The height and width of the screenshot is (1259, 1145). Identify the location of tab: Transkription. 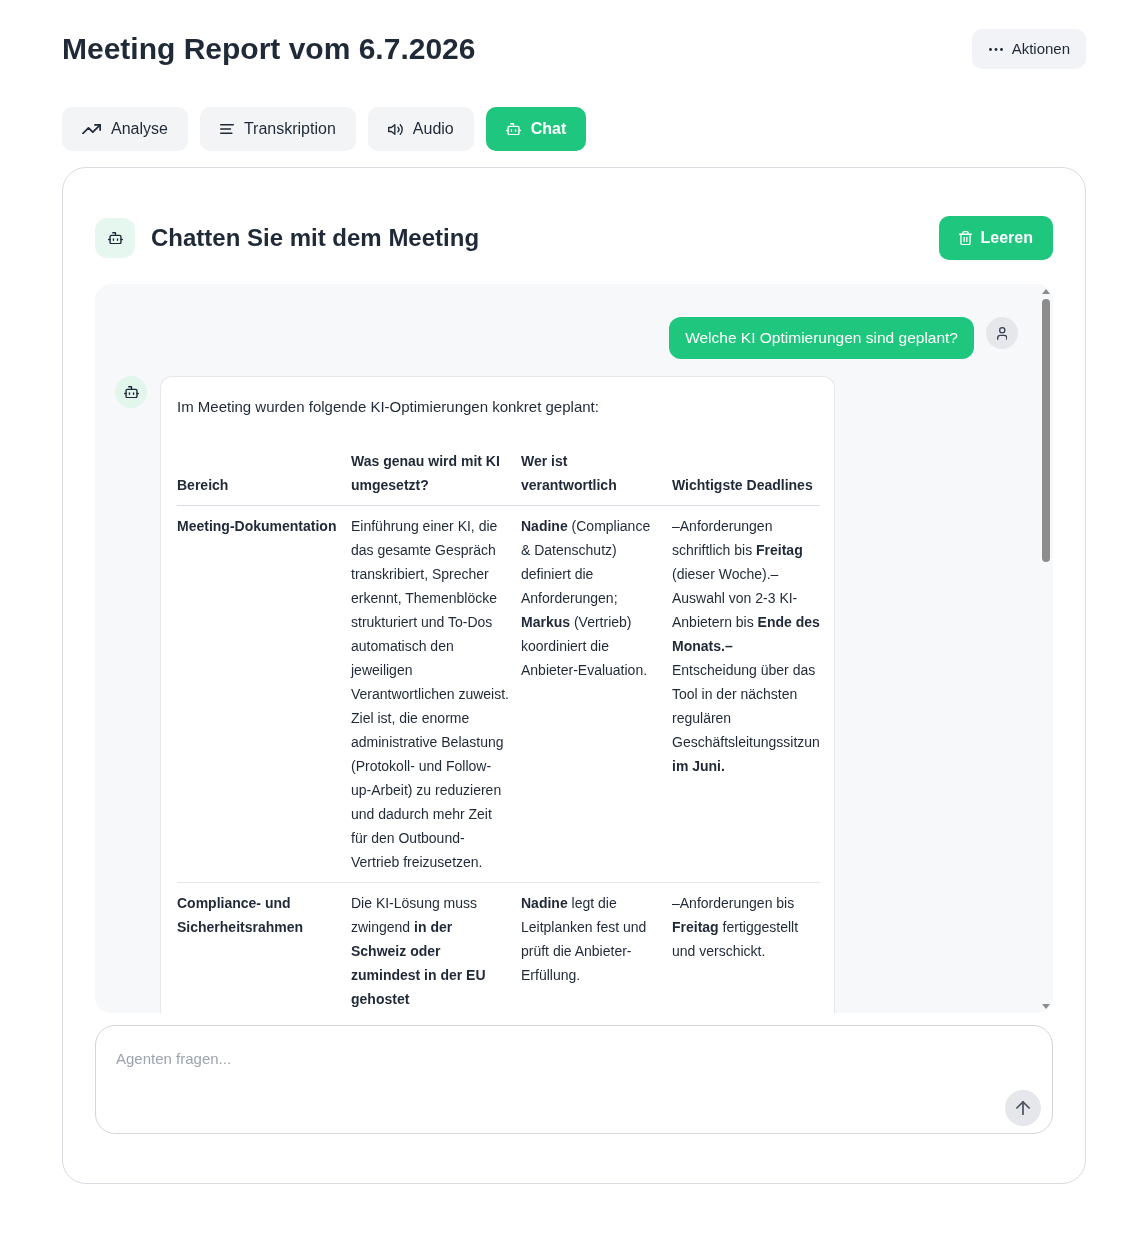
(277, 129).